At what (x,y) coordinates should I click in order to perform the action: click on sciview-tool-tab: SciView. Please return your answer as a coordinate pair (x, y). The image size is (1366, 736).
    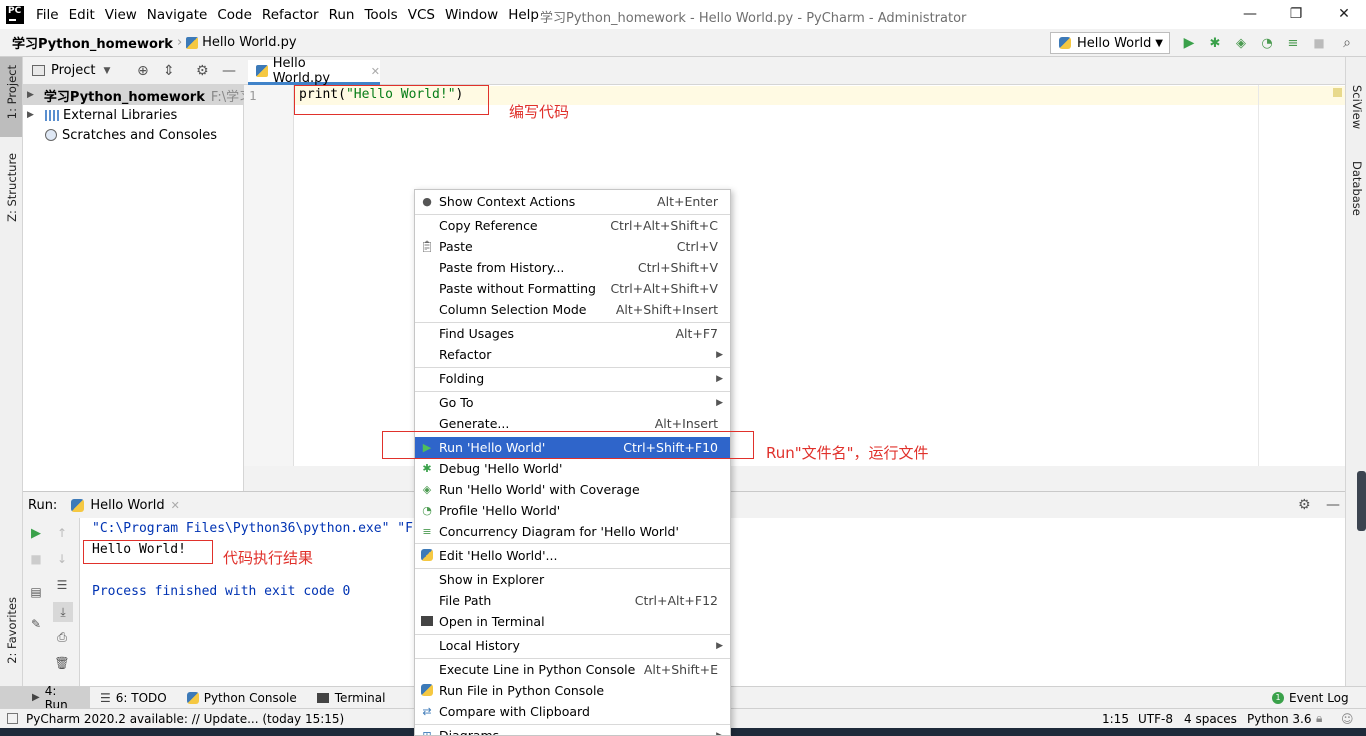
    Looking at the image, I should click on (1357, 107).